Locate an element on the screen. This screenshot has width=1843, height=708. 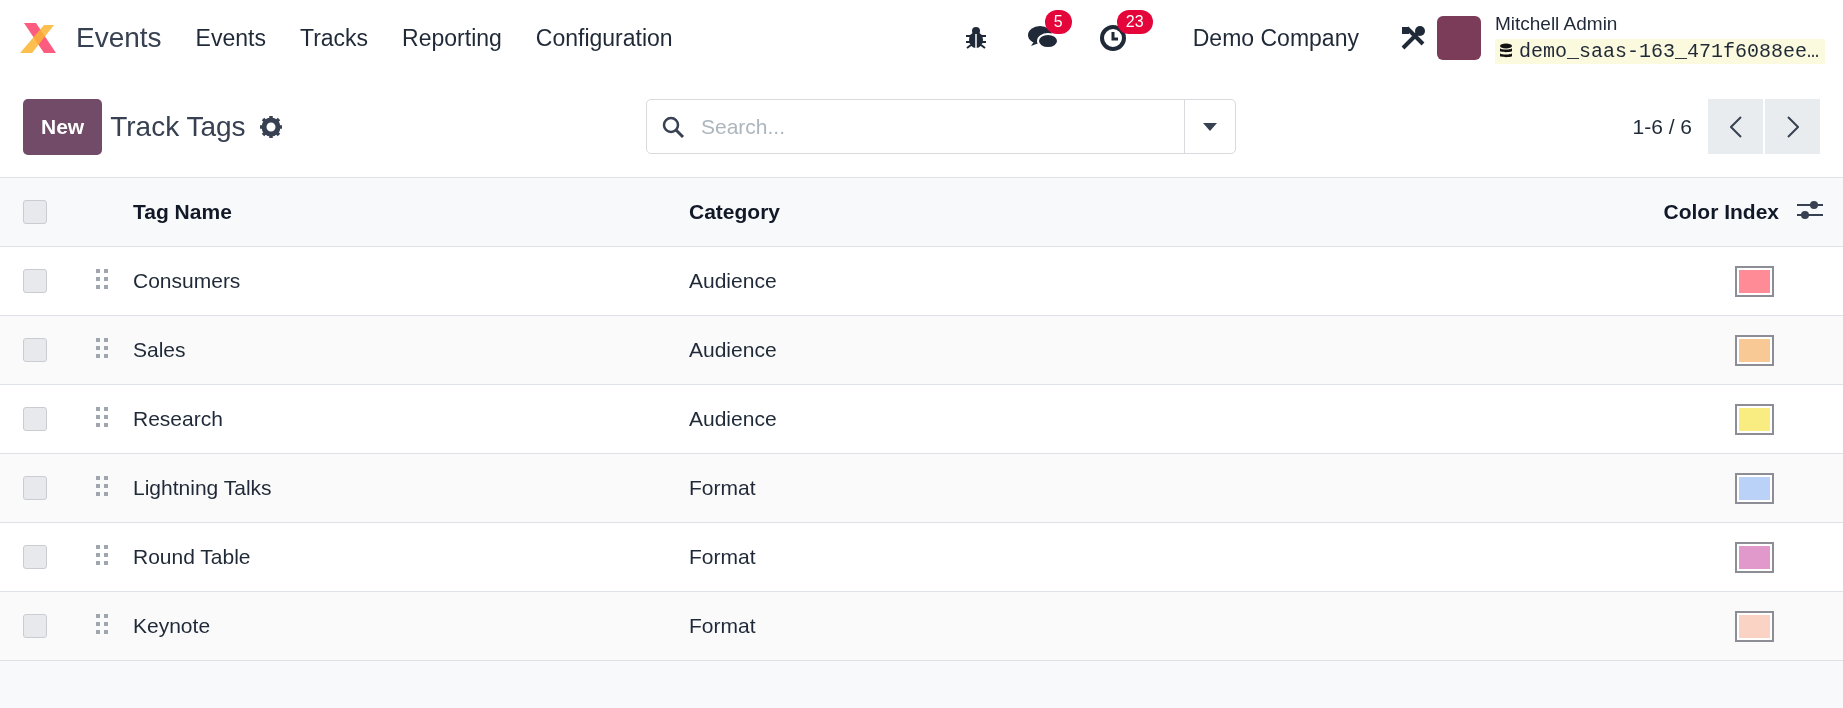
table-cell-text: Lightning Talks is located at coordinates (203, 488).